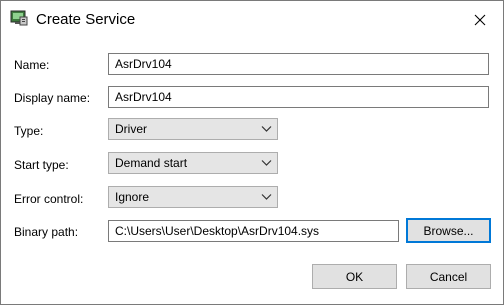  What do you see at coordinates (131, 129) in the screenshot?
I see `type-value: Driver` at bounding box center [131, 129].